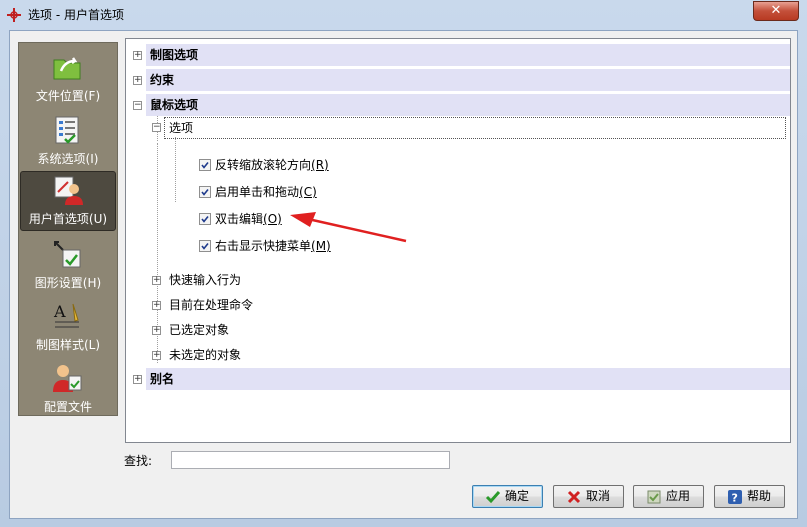  I want to click on category-label: 别名, so click(162, 379).